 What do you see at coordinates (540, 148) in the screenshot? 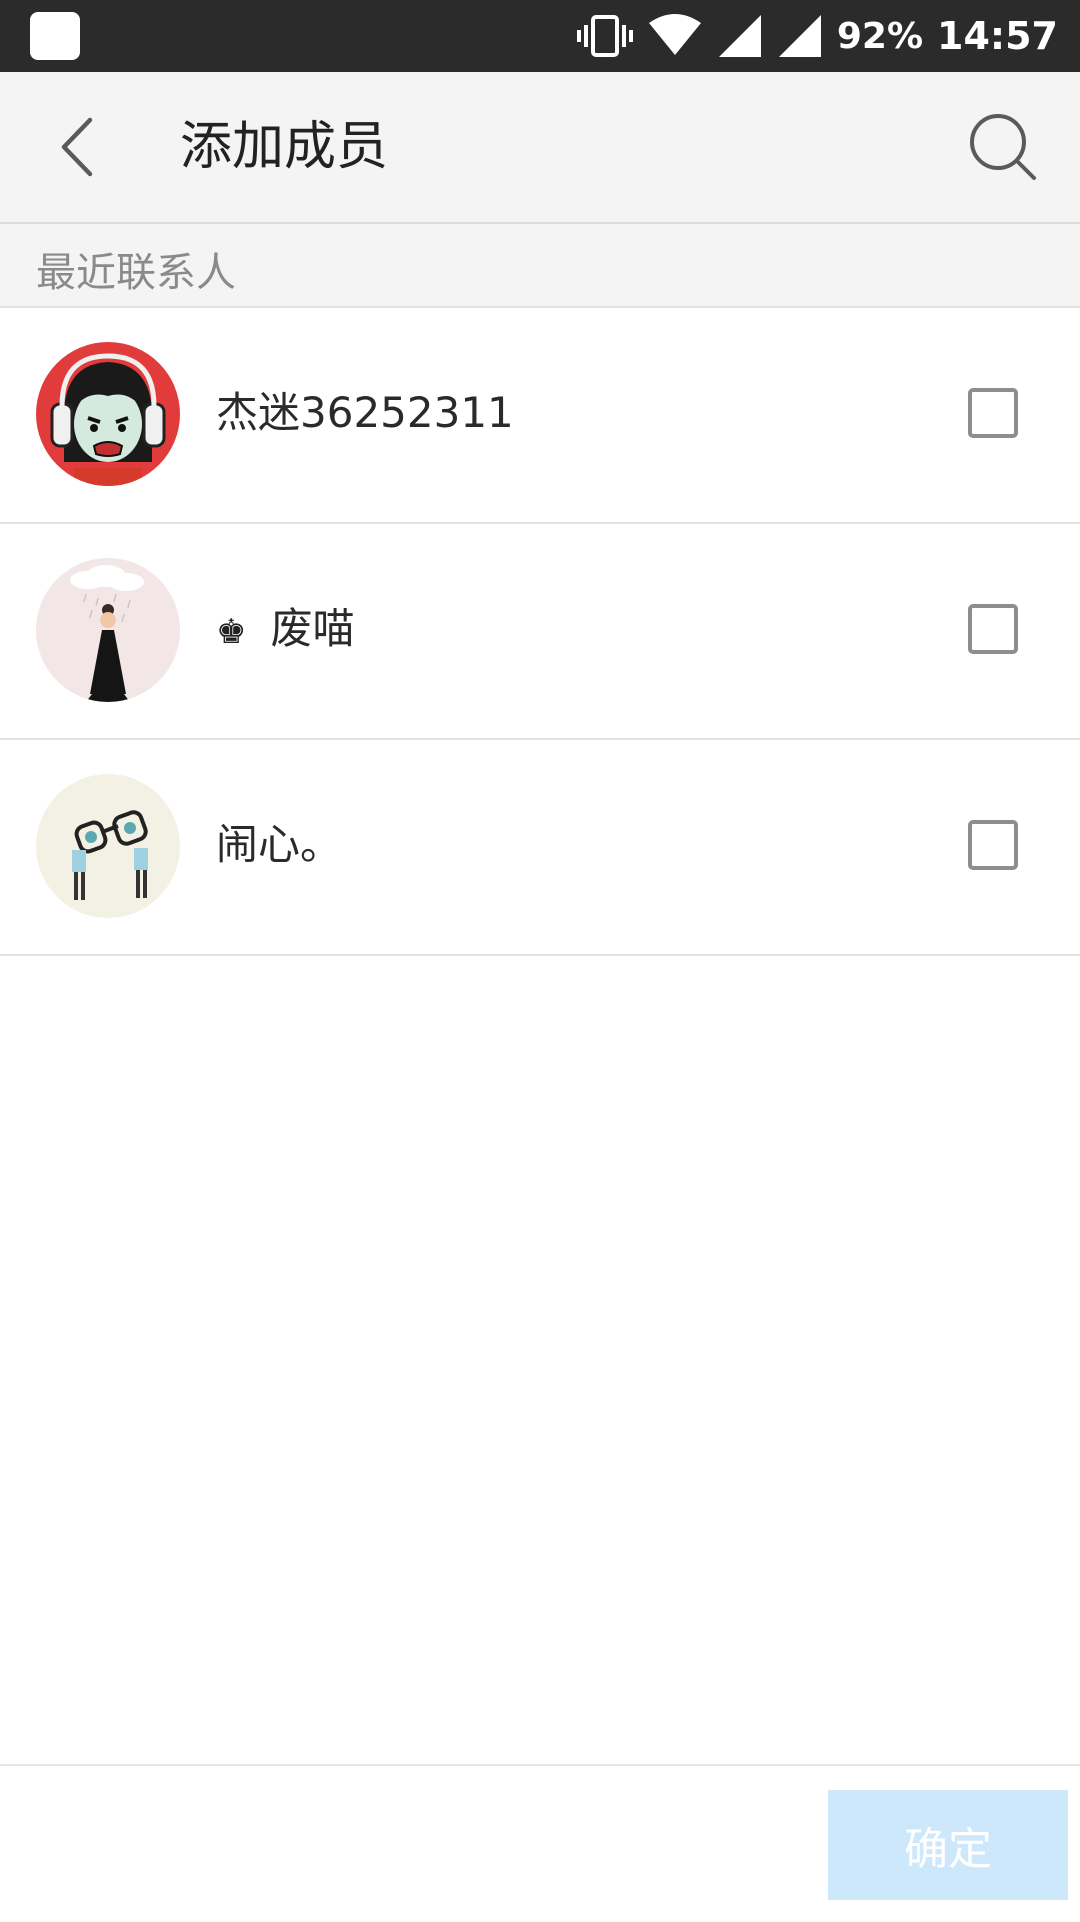
I see `app-header: 添加成员` at bounding box center [540, 148].